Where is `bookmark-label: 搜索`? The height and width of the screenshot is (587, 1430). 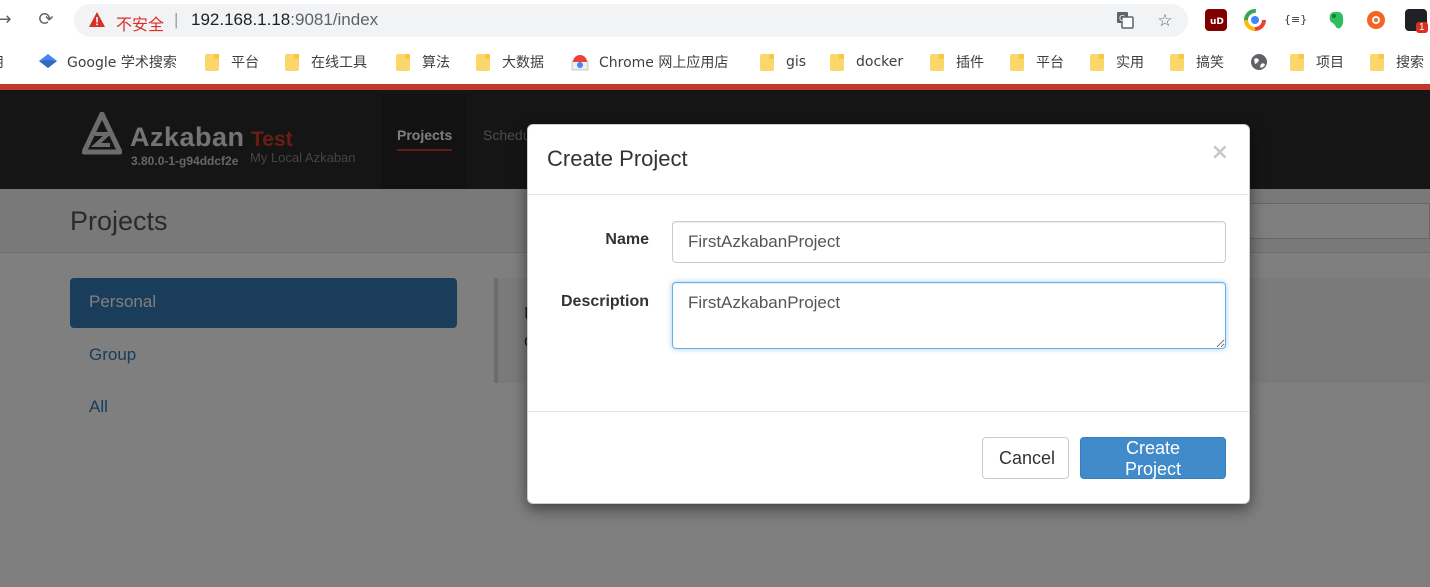 bookmark-label: 搜索 is located at coordinates (1410, 63).